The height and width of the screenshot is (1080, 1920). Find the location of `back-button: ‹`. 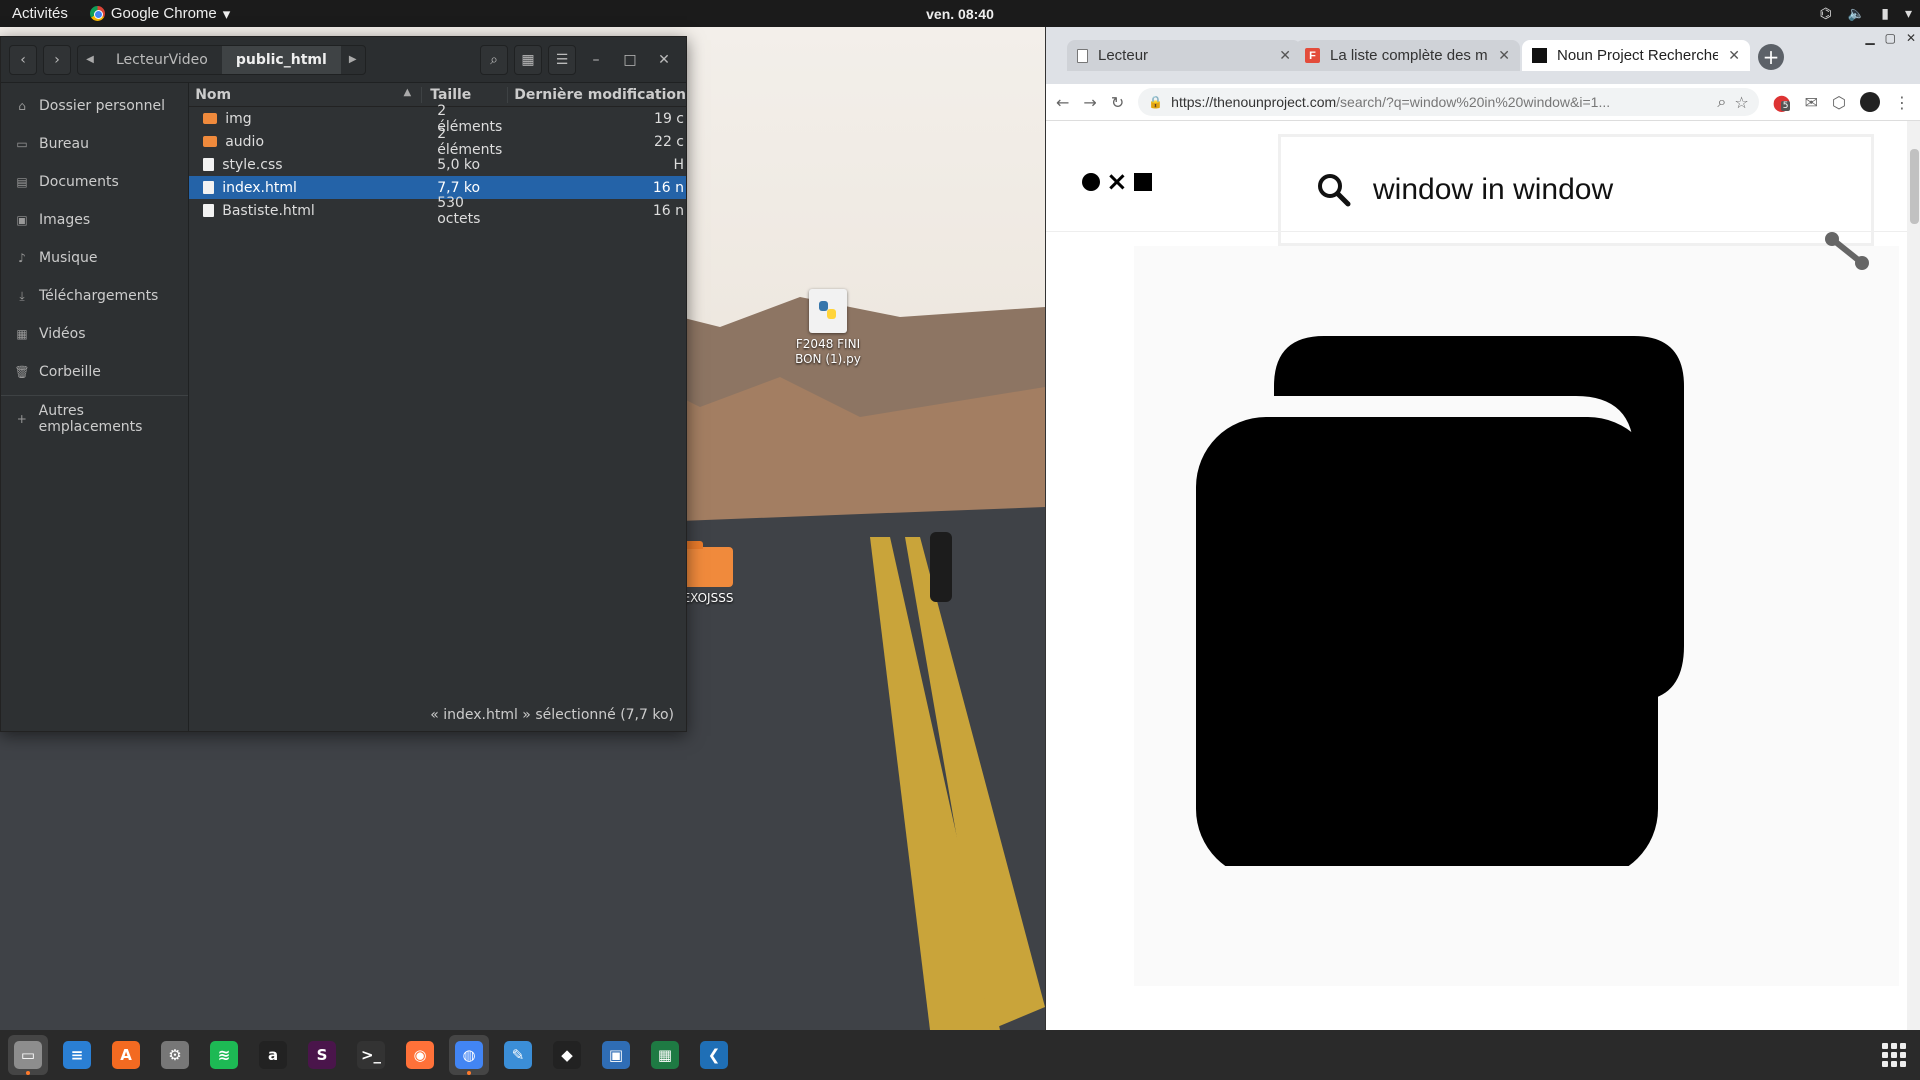

back-button: ‹ is located at coordinates (23, 59).